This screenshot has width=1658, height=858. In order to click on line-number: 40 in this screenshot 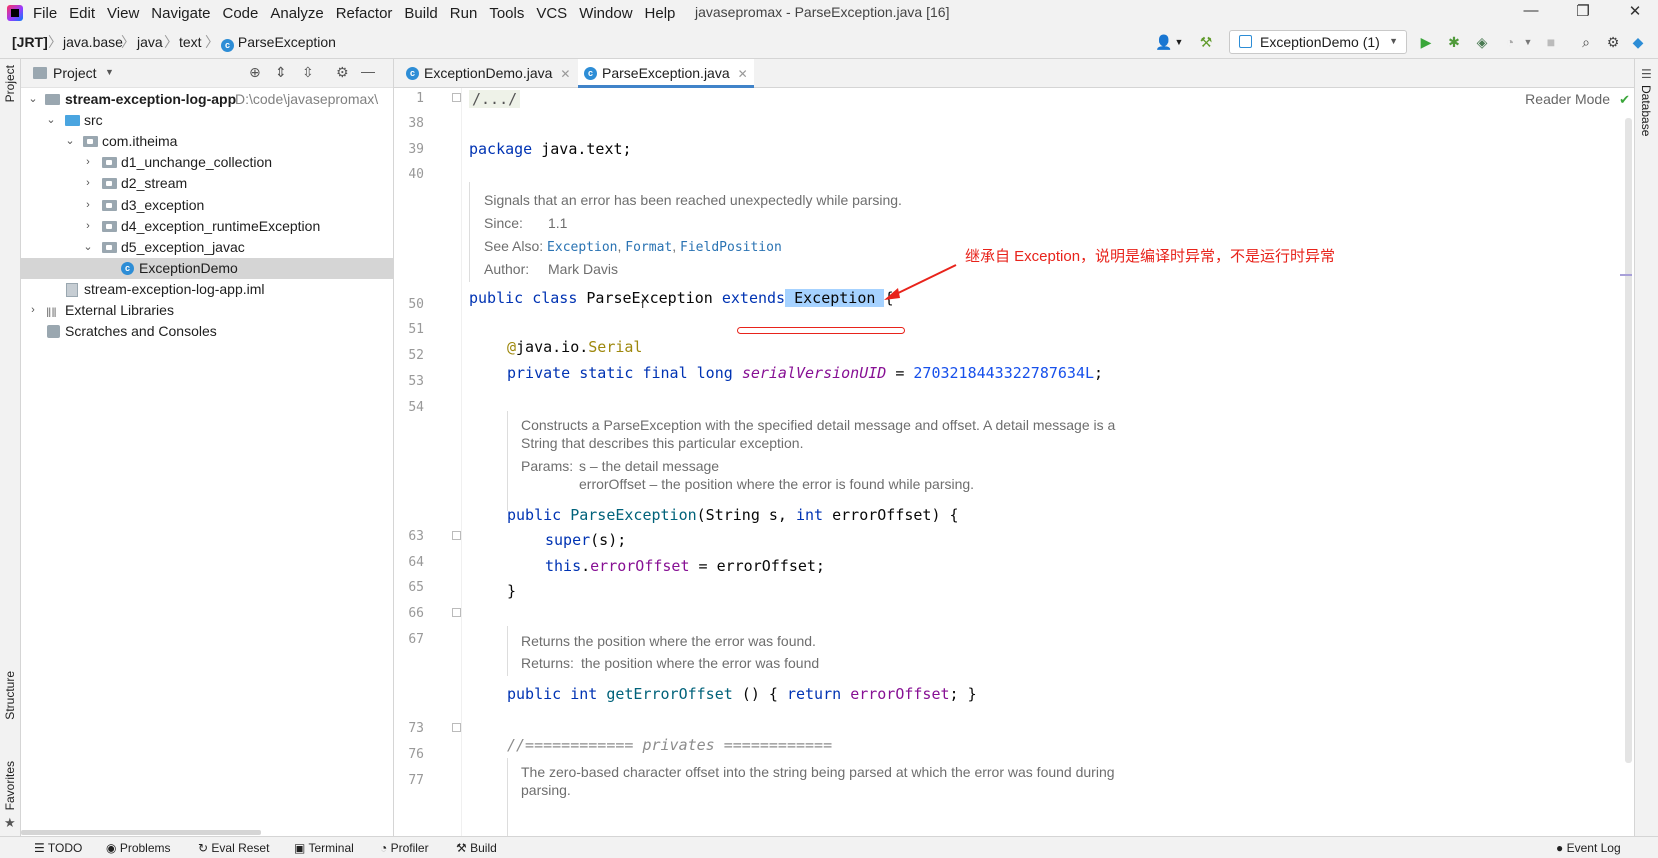, I will do `click(416, 174)`.